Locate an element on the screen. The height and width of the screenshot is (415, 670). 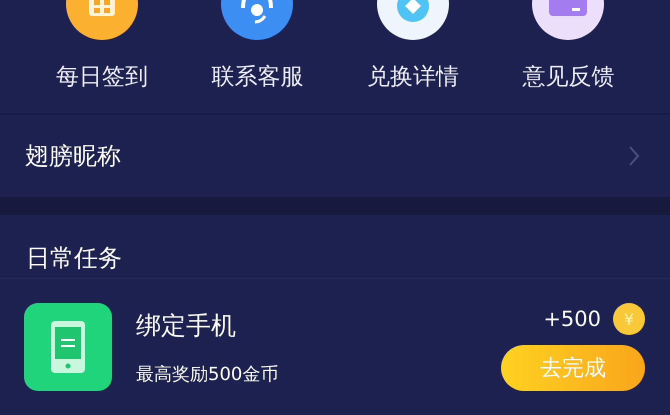
shortcut-label: 联系客服 is located at coordinates (257, 76).